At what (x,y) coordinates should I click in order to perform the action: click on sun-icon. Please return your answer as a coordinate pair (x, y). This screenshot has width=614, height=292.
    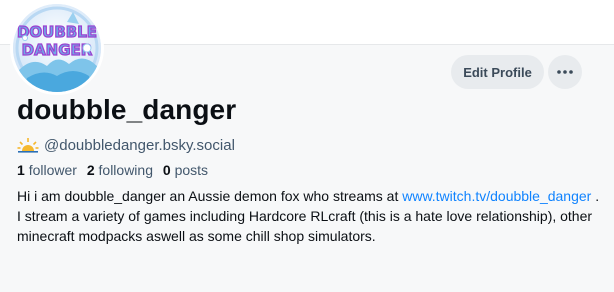
    Looking at the image, I should click on (28, 145).